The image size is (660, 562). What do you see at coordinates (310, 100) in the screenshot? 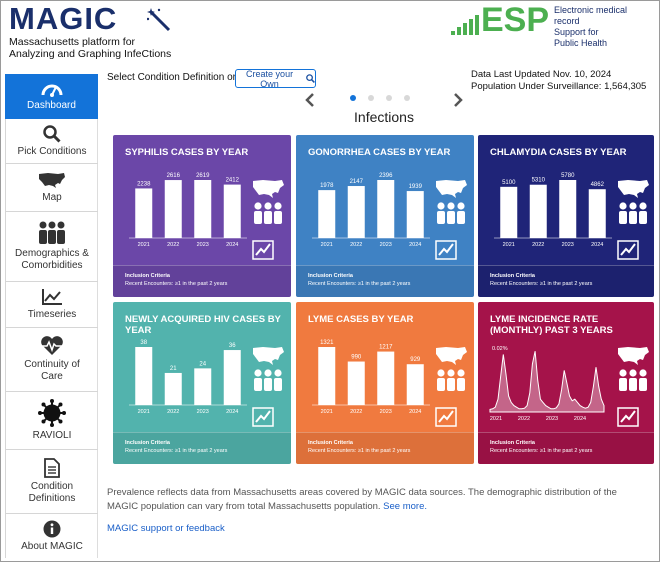
I see `carousel-prev-icon` at bounding box center [310, 100].